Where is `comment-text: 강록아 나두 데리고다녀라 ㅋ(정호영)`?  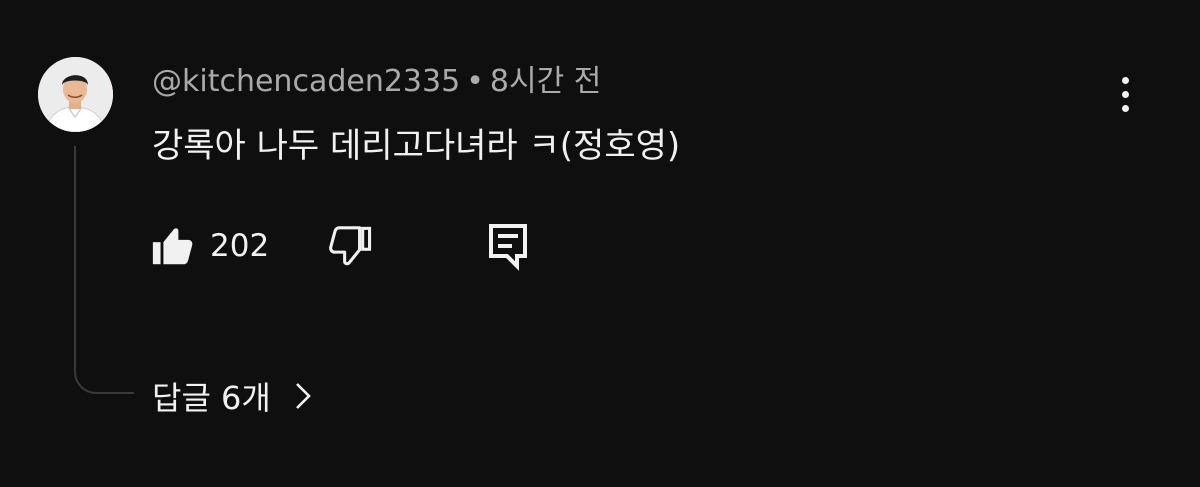 comment-text: 강록아 나두 데리고다녀라 ㅋ(정호영) is located at coordinates (416, 146).